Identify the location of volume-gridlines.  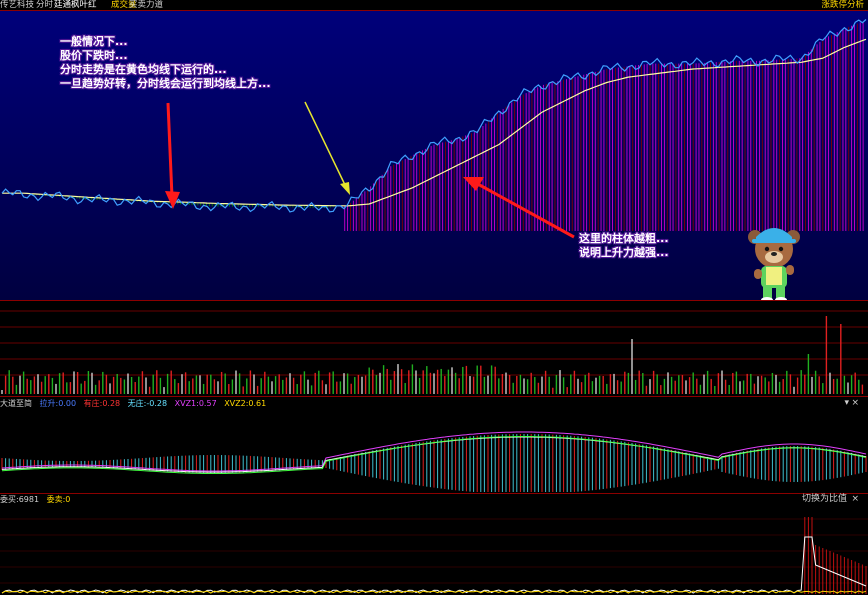
(434, 343).